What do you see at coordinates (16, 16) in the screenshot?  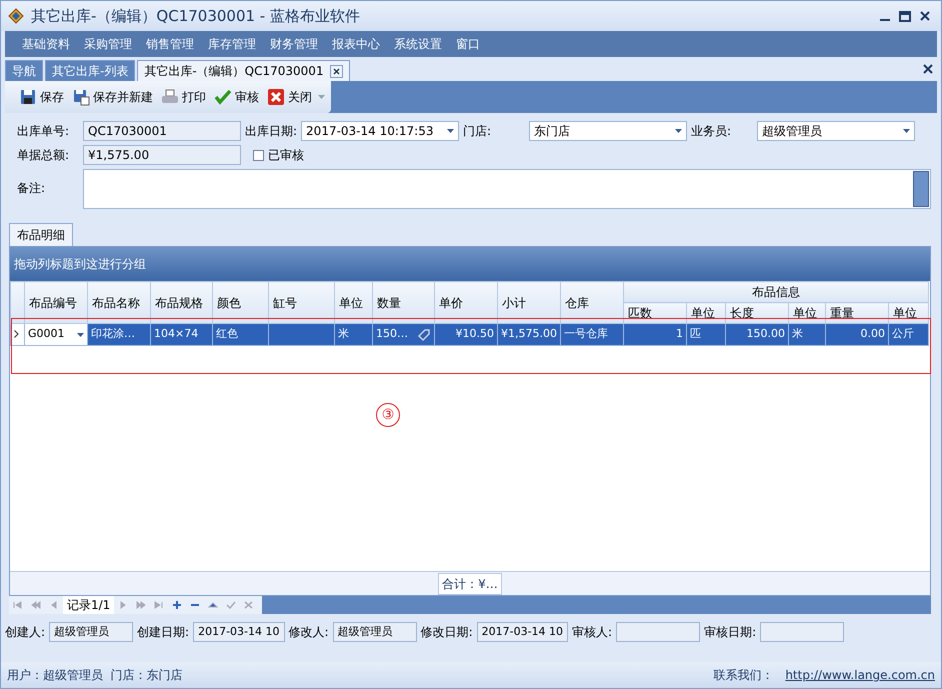 I see `app-logo-icon` at bounding box center [16, 16].